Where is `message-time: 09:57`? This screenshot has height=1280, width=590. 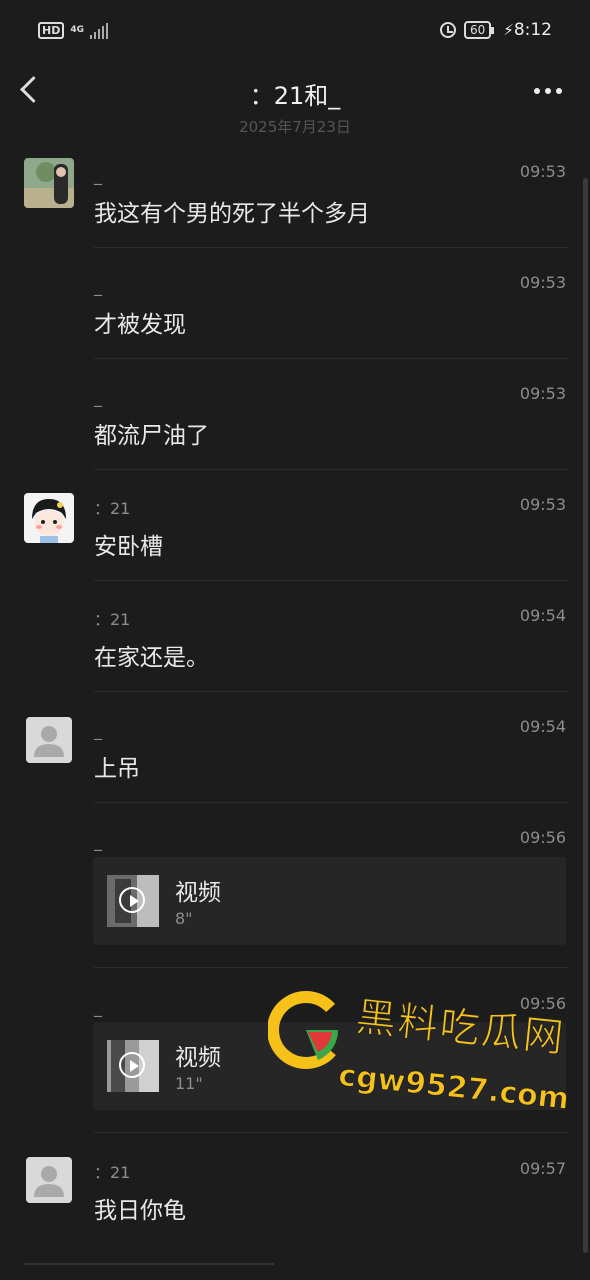
message-time: 09:57 is located at coordinates (542, 1168).